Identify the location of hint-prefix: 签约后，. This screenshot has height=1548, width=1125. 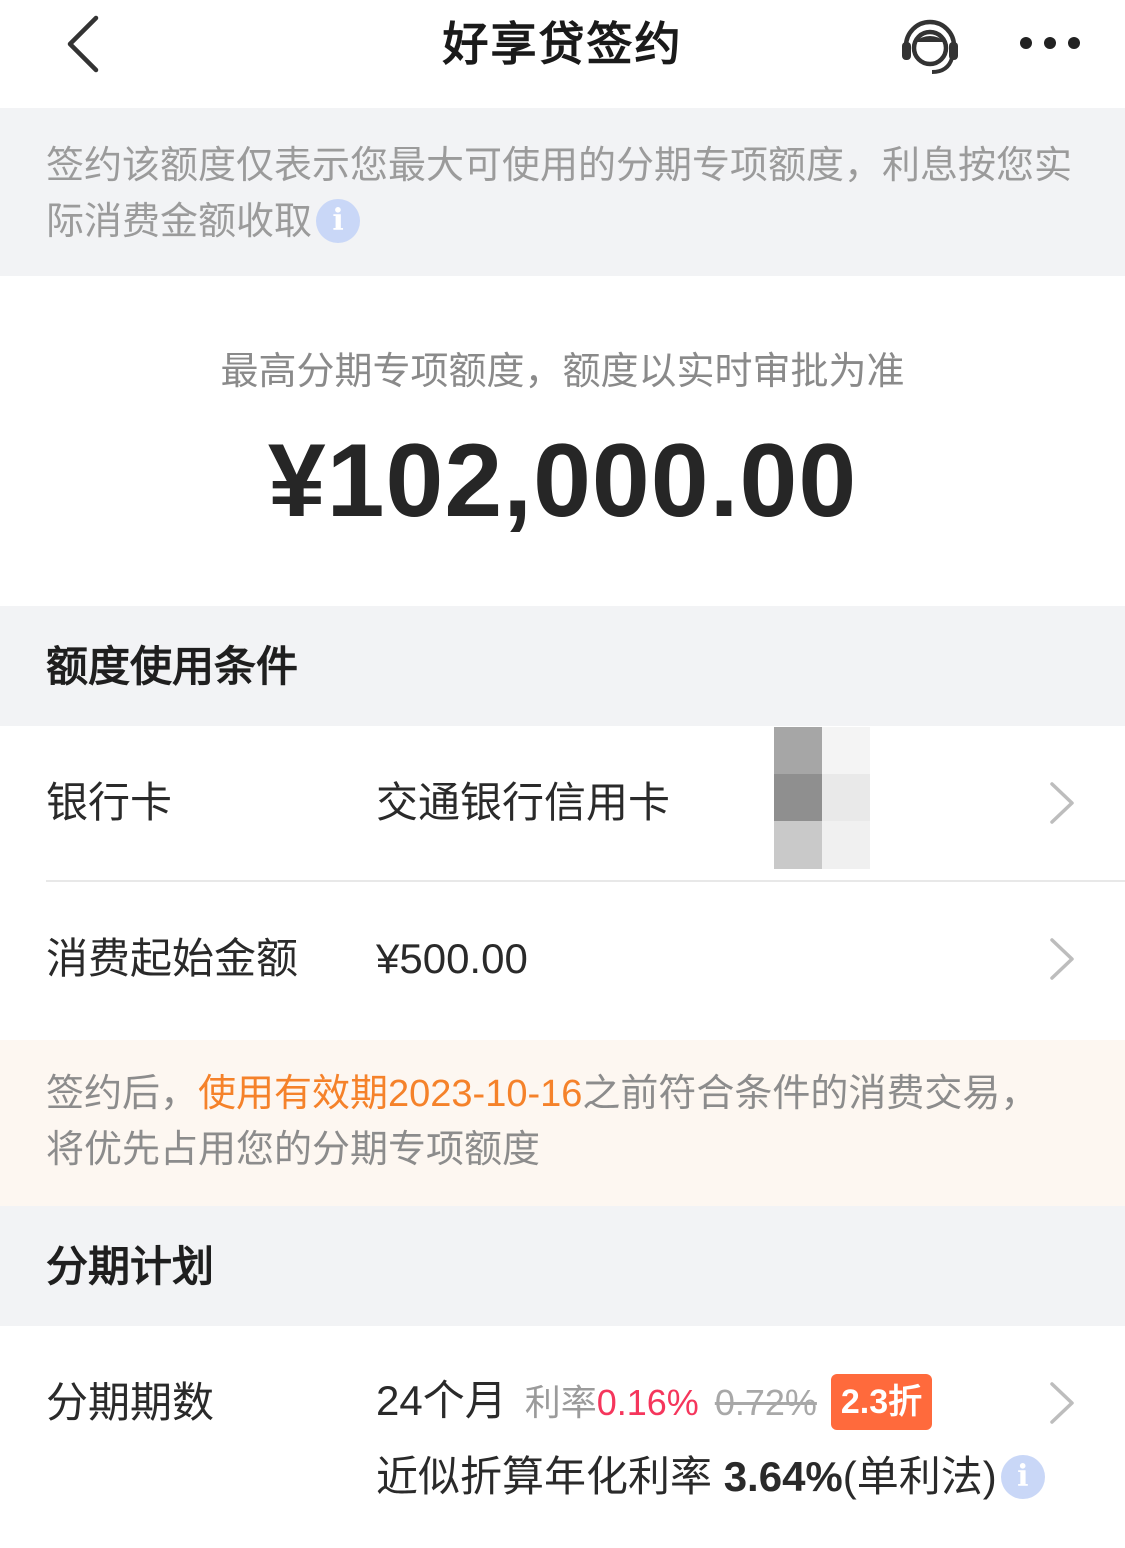
(122, 1094).